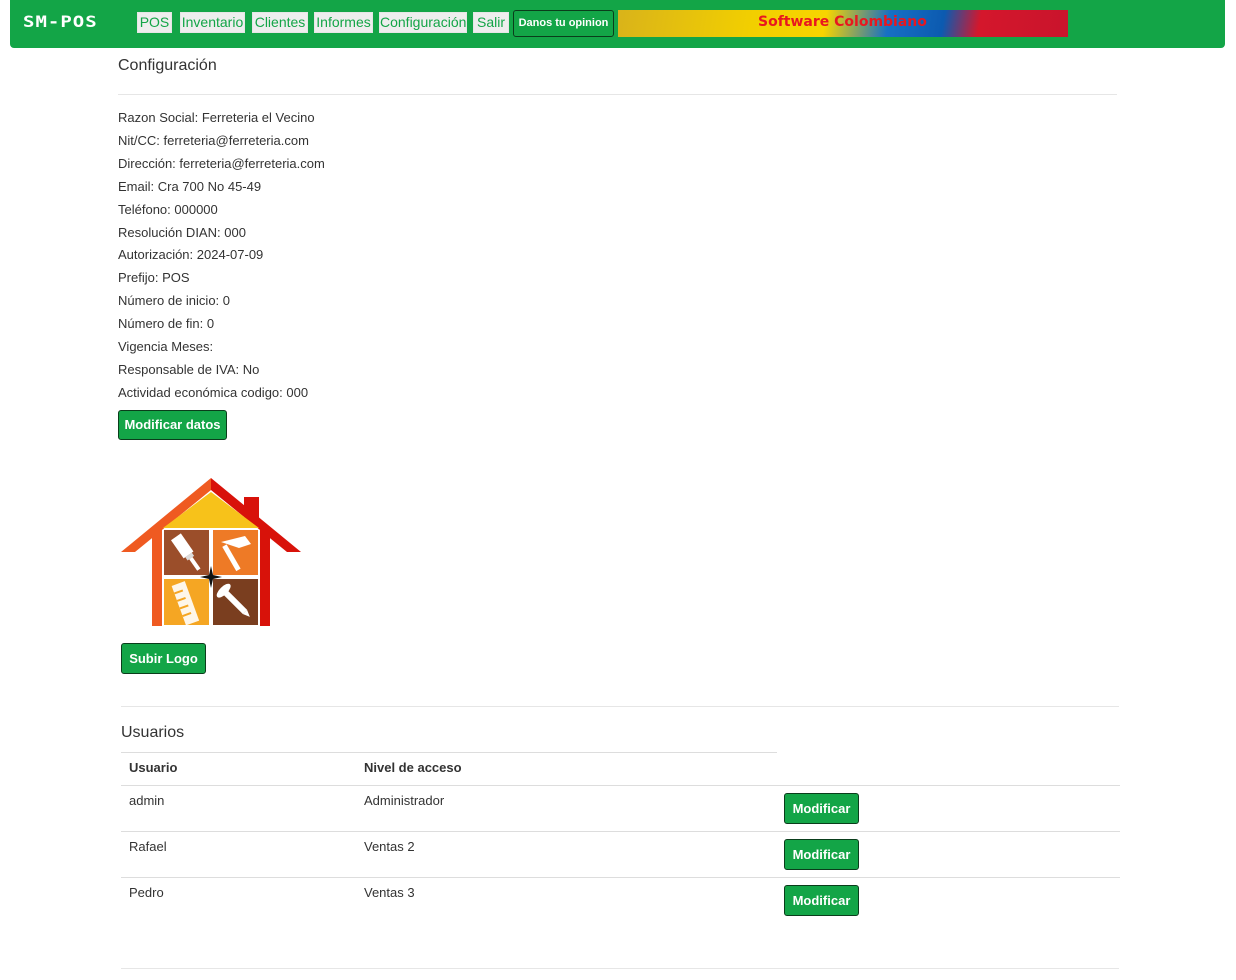 The image size is (1236, 980). I want to click on info-line: Razon Social: Ferreteria el Vecino, so click(216, 117).